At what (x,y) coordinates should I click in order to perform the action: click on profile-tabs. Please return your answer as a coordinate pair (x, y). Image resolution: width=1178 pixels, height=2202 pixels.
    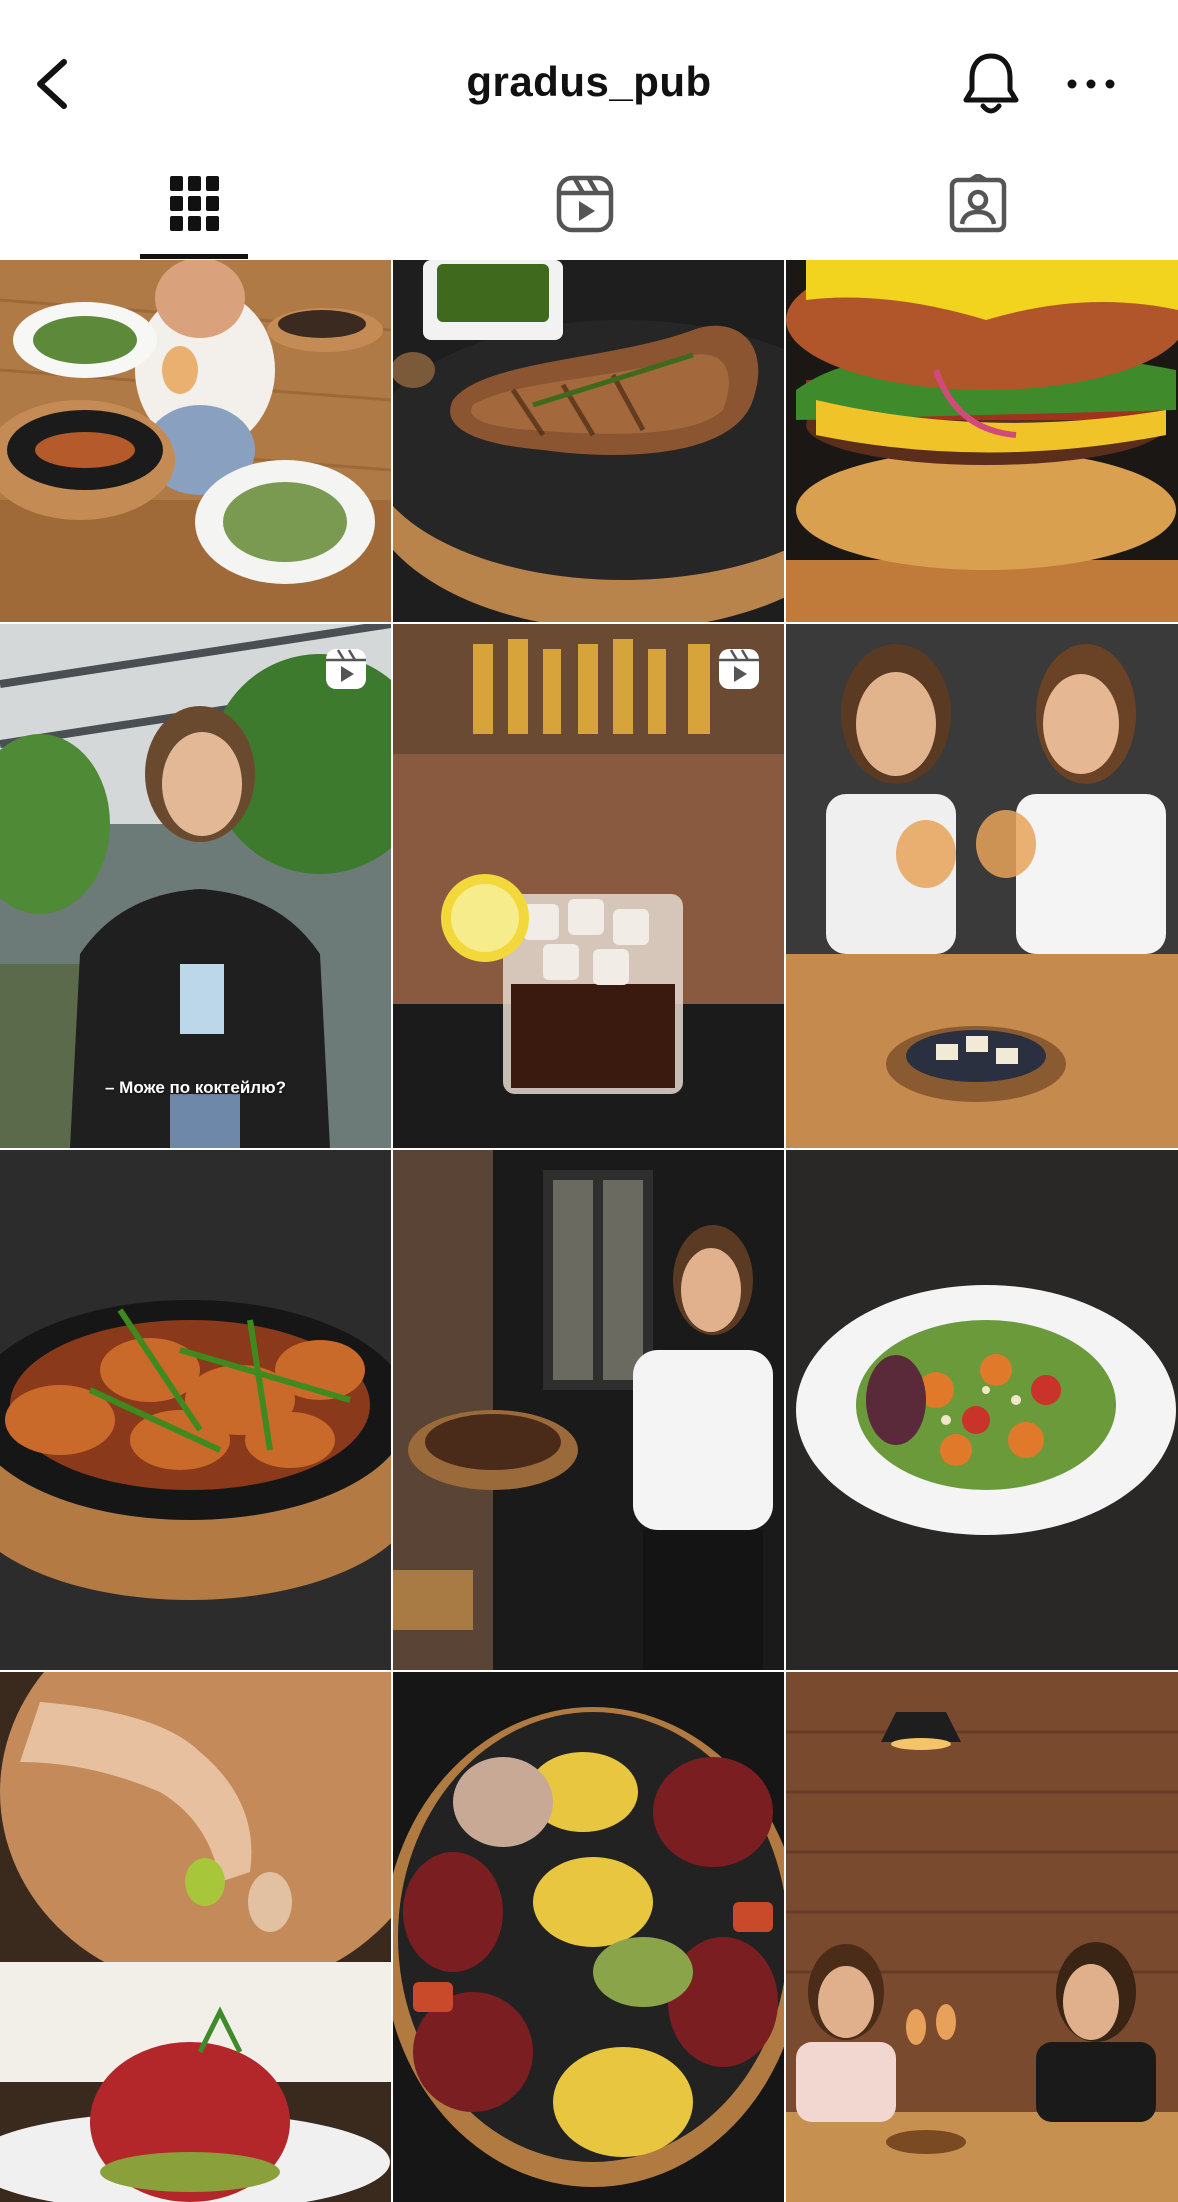
    Looking at the image, I should click on (589, 205).